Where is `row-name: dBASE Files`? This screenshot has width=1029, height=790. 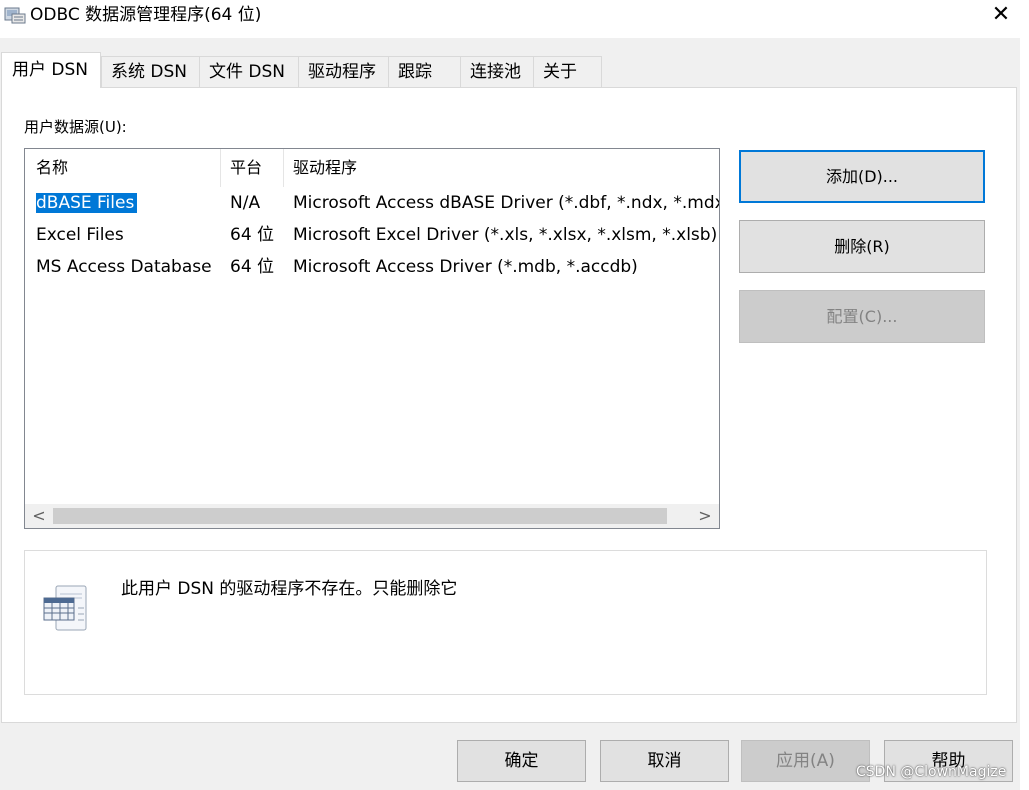 row-name: dBASE Files is located at coordinates (87, 203).